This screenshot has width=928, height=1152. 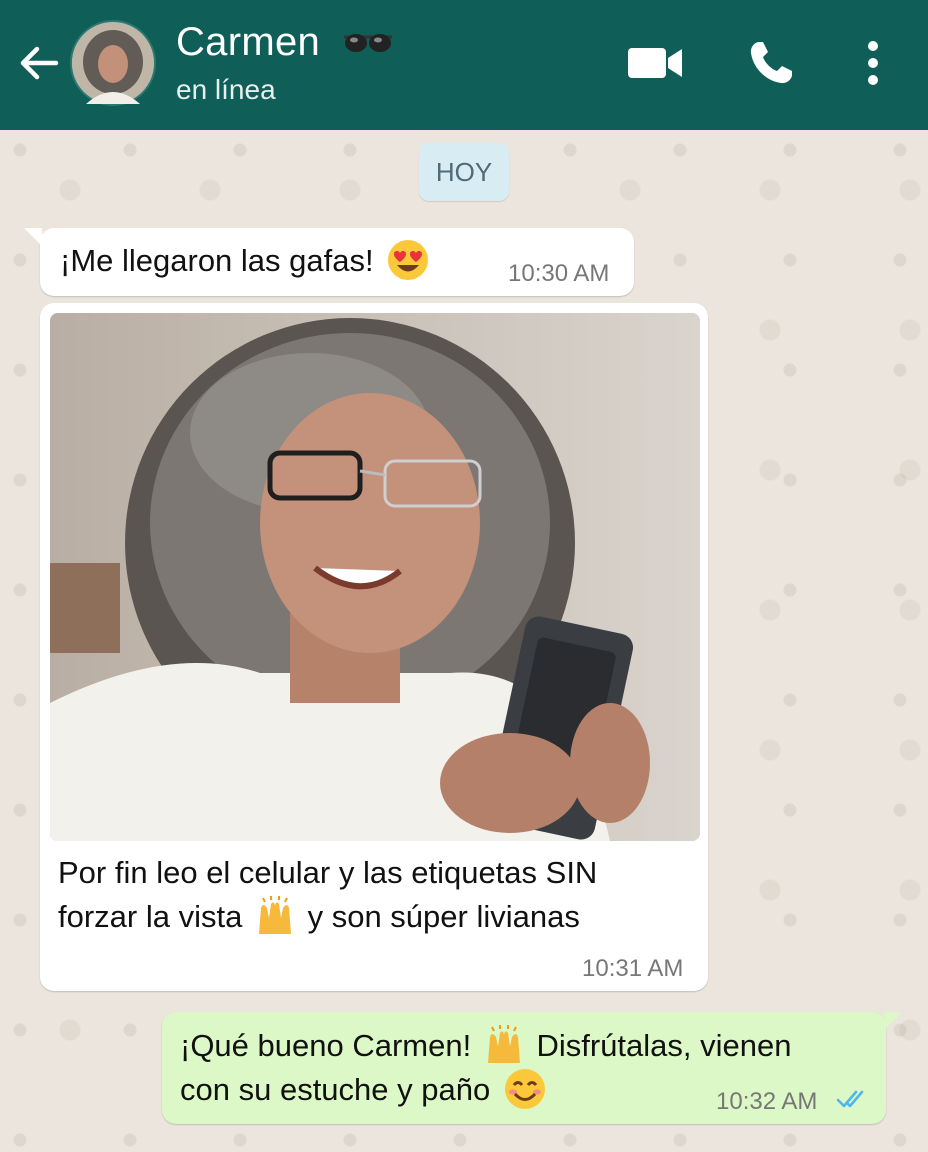 What do you see at coordinates (368, 43) in the screenshot?
I see `glasses-icon` at bounding box center [368, 43].